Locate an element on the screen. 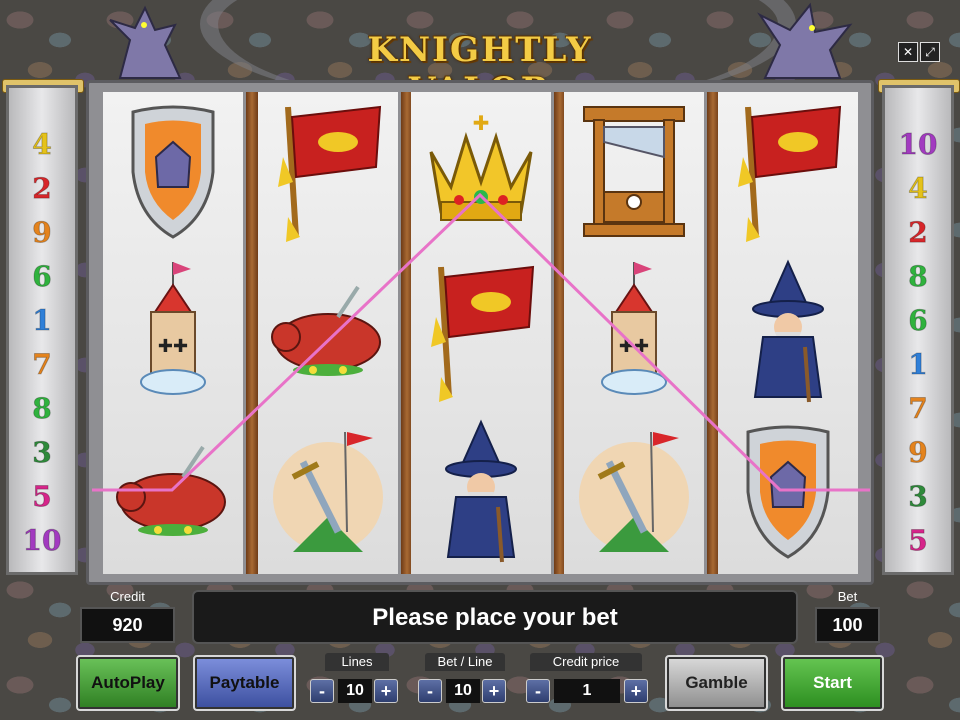 The width and height of the screenshot is (960, 720). bet-line-plus-button: + is located at coordinates (494, 691).